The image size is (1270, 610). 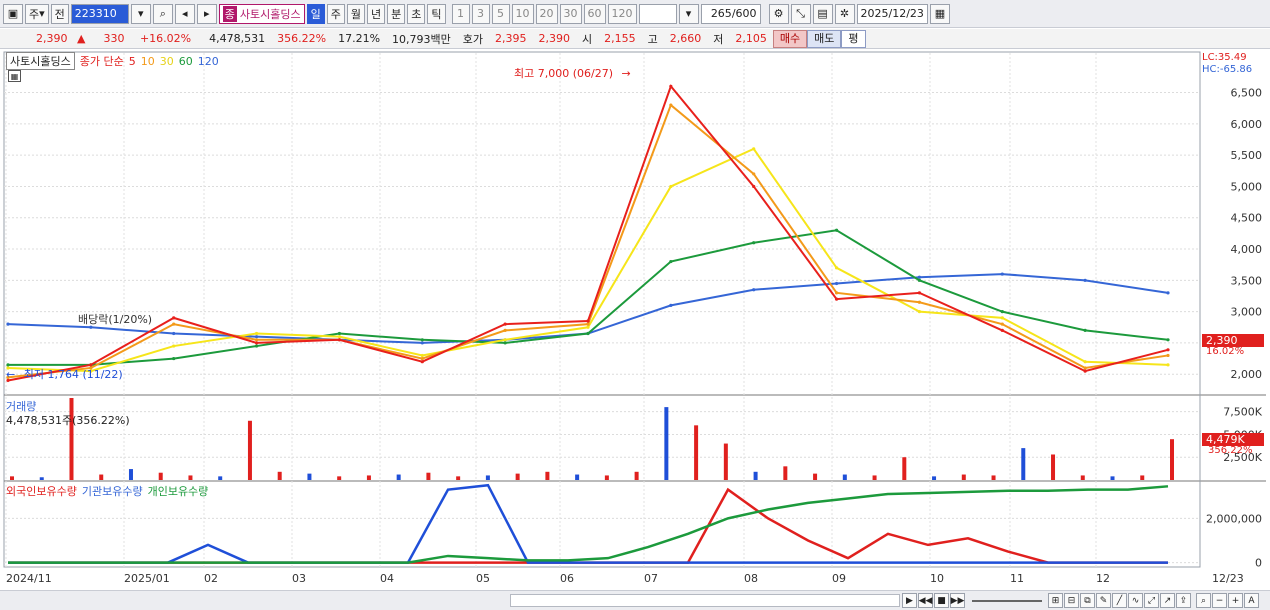 What do you see at coordinates (1251, 600) in the screenshot?
I see `font-size-icon: A` at bounding box center [1251, 600].